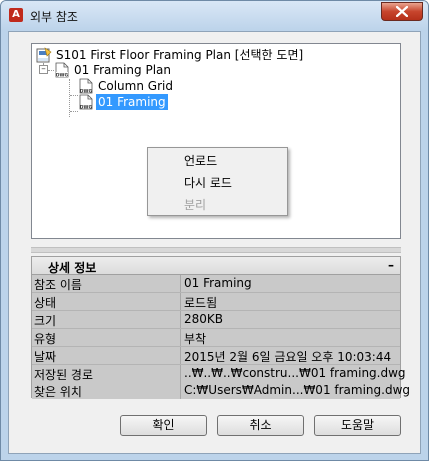 The image size is (429, 461). Describe the element at coordinates (178, 86) in the screenshot. I see `tree-node-column-grid: DWG Column Grid` at that location.